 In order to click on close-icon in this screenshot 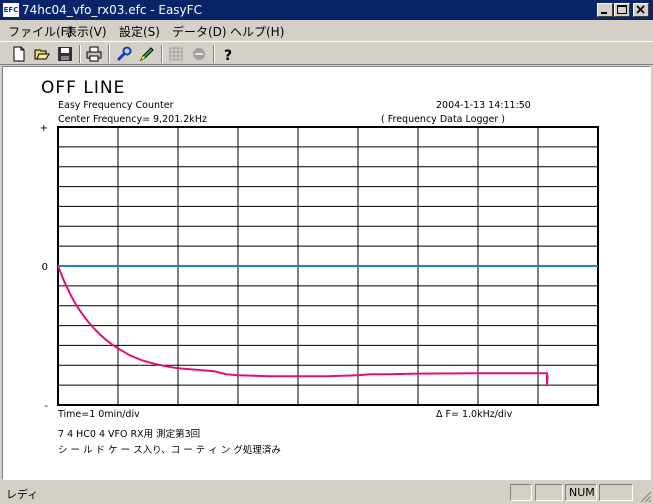, I will do `click(640, 9)`.